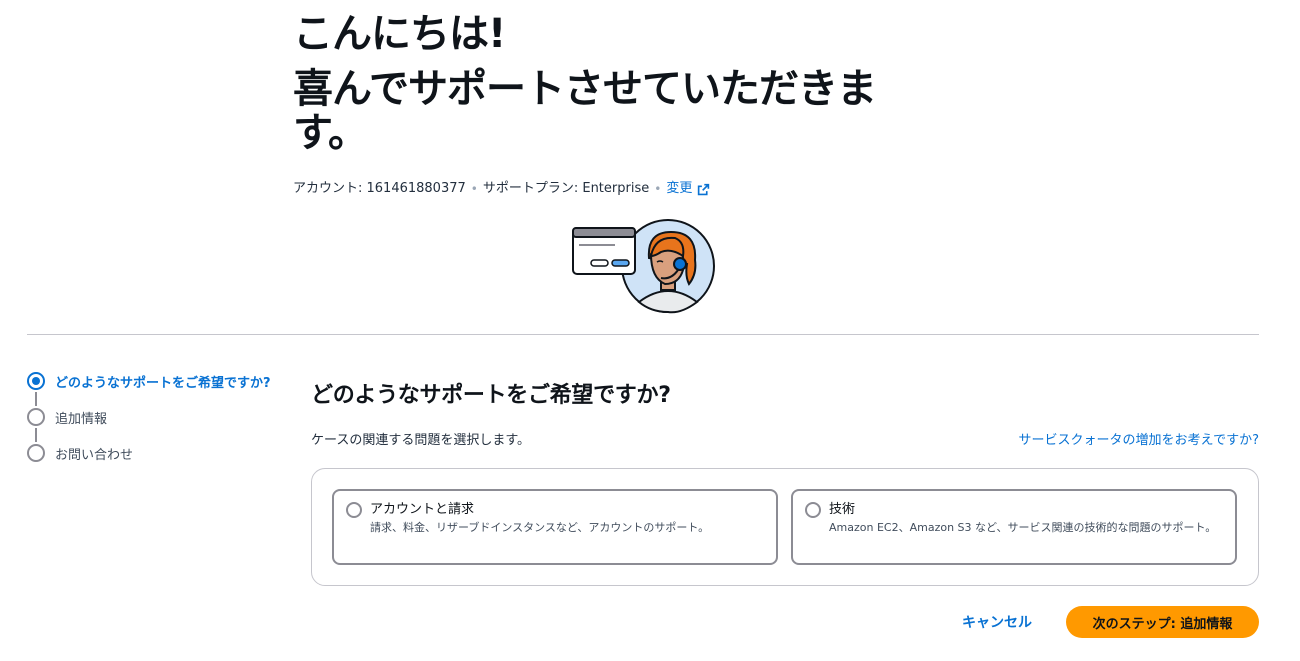  I want to click on wizard-steps: どのようなサポートをご希望ですか? 追加情報 お問い合わせ, so click(149, 417).